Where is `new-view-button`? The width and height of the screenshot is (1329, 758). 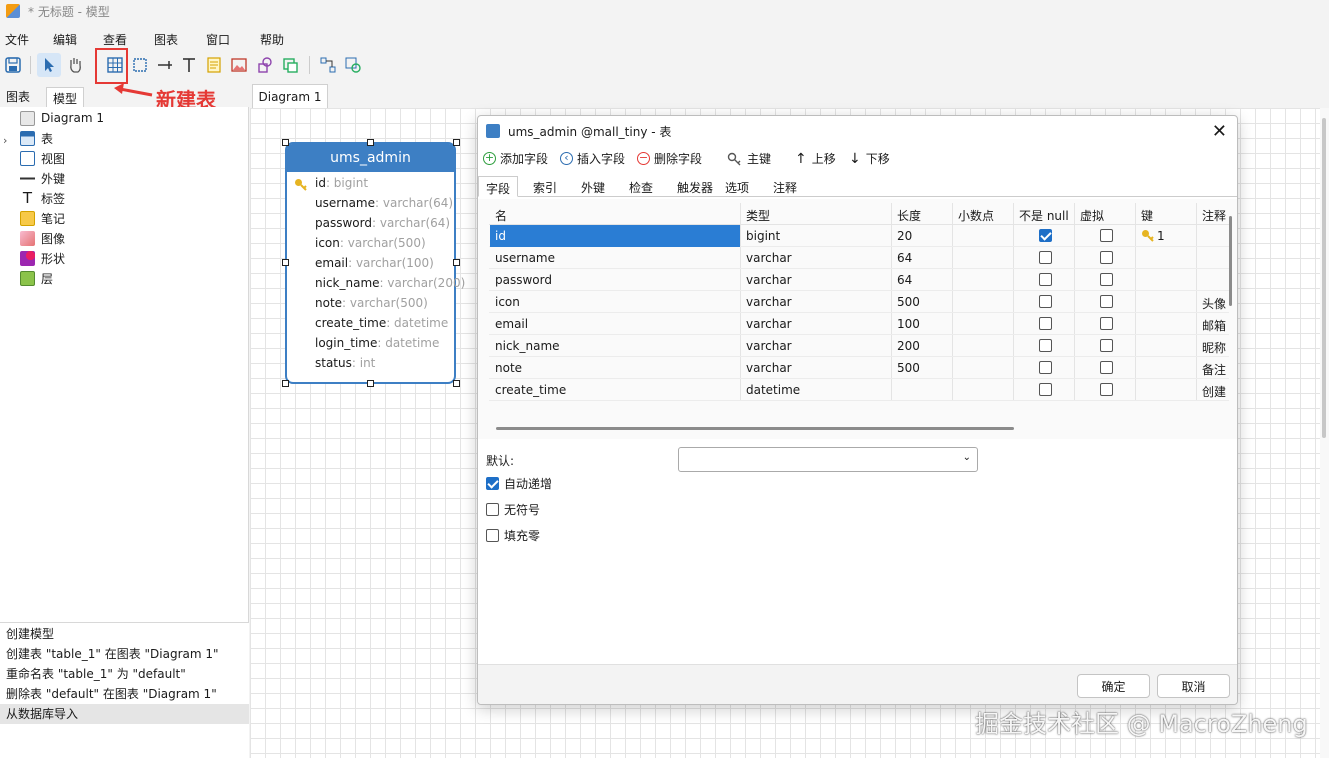 new-view-button is located at coordinates (140, 65).